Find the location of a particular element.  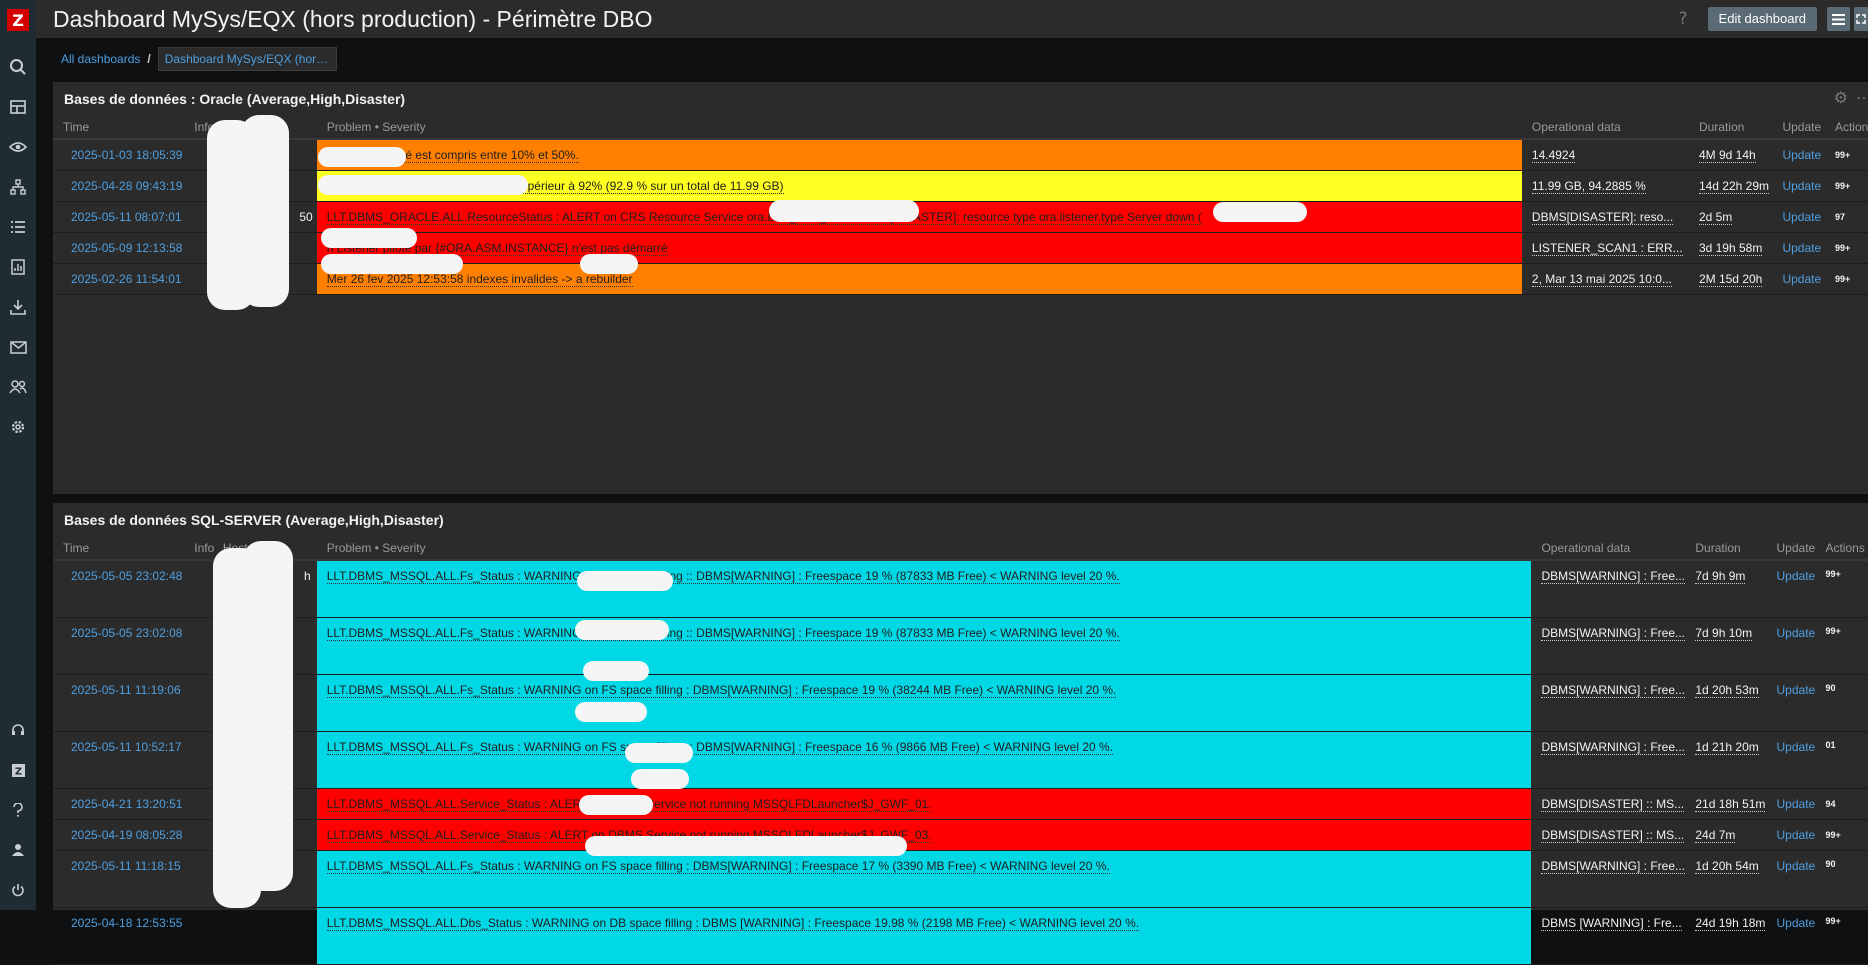

problem-time: 2025-05-11 08:07:01 is located at coordinates (119, 217).